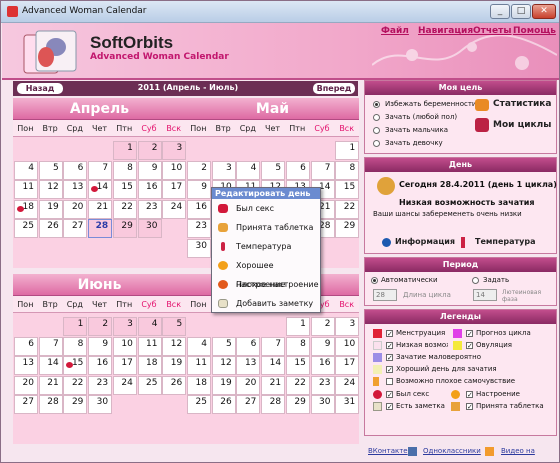 This screenshot has width=560, height=463. Describe the element at coordinates (174, 189) in the screenshot. I see `day-cell: 17` at that location.